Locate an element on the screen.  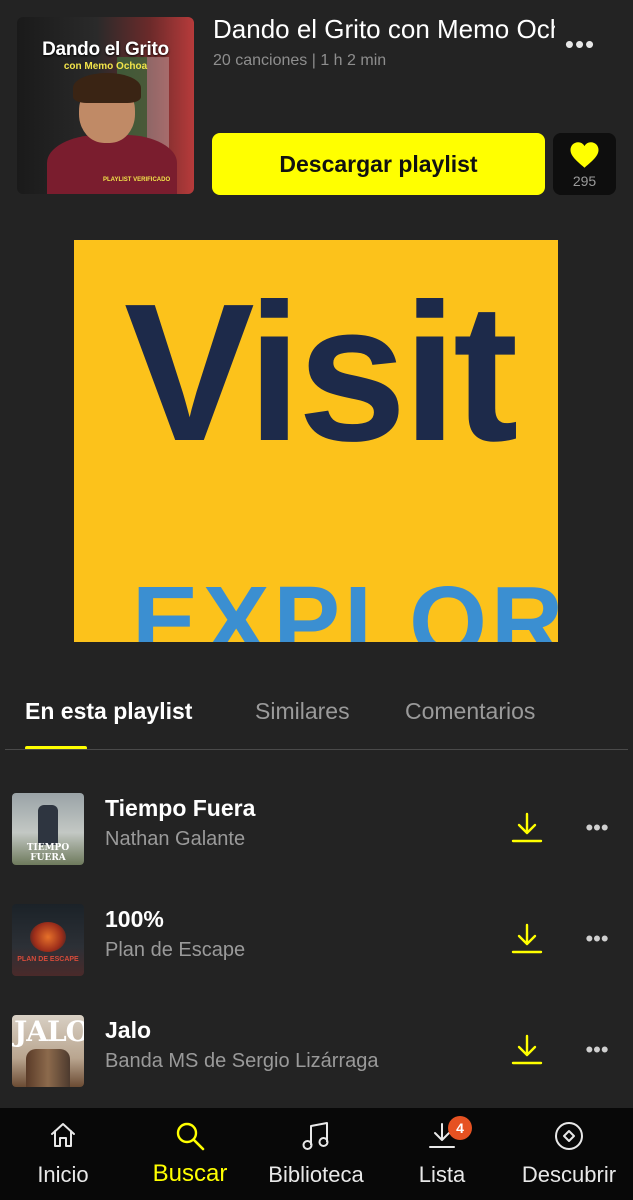
like-button: 295 is located at coordinates (584, 164).